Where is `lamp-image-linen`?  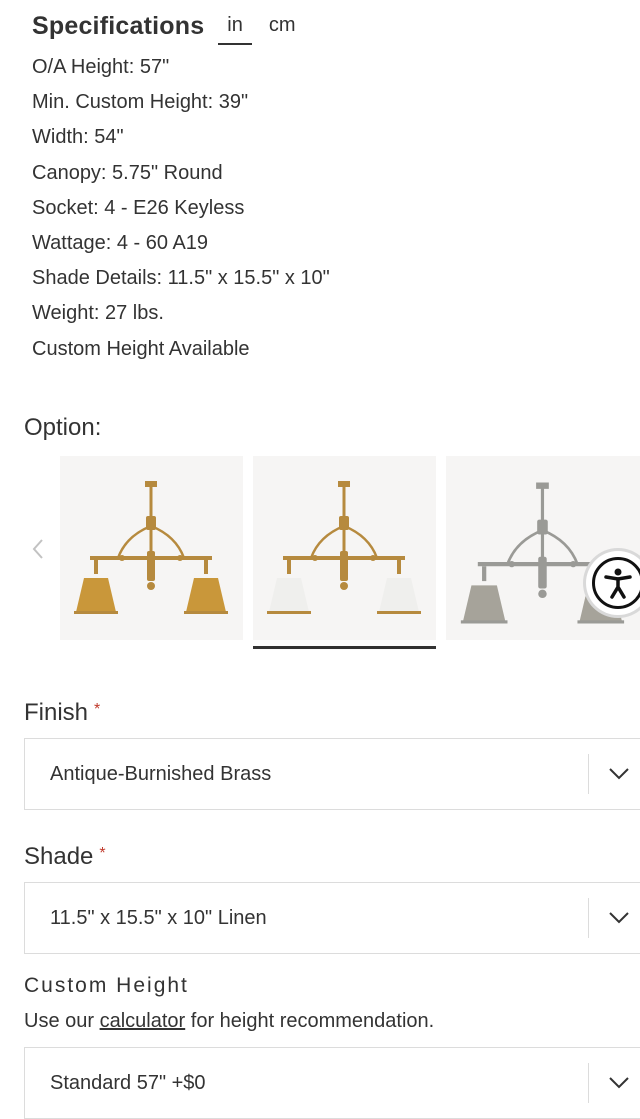
lamp-image-linen is located at coordinates (344, 547).